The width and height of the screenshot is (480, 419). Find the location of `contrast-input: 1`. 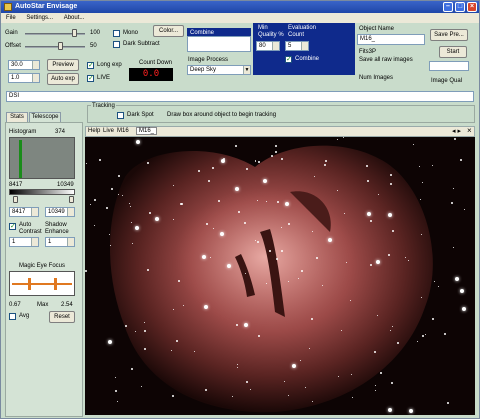

contrast-input: 1 is located at coordinates (24, 242).